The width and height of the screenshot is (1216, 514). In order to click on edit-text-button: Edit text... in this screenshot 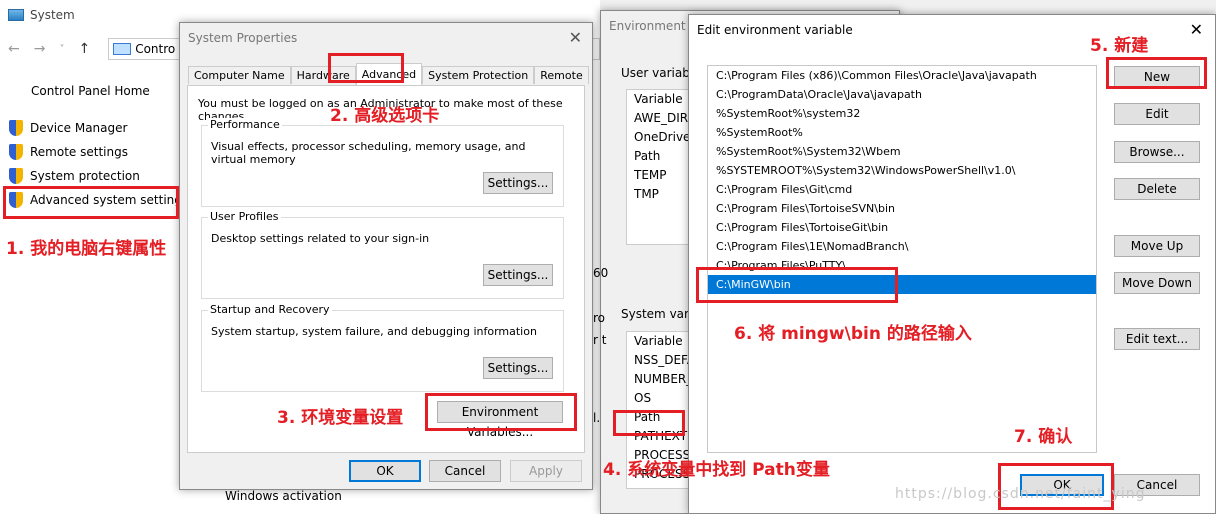, I will do `click(1157, 339)`.